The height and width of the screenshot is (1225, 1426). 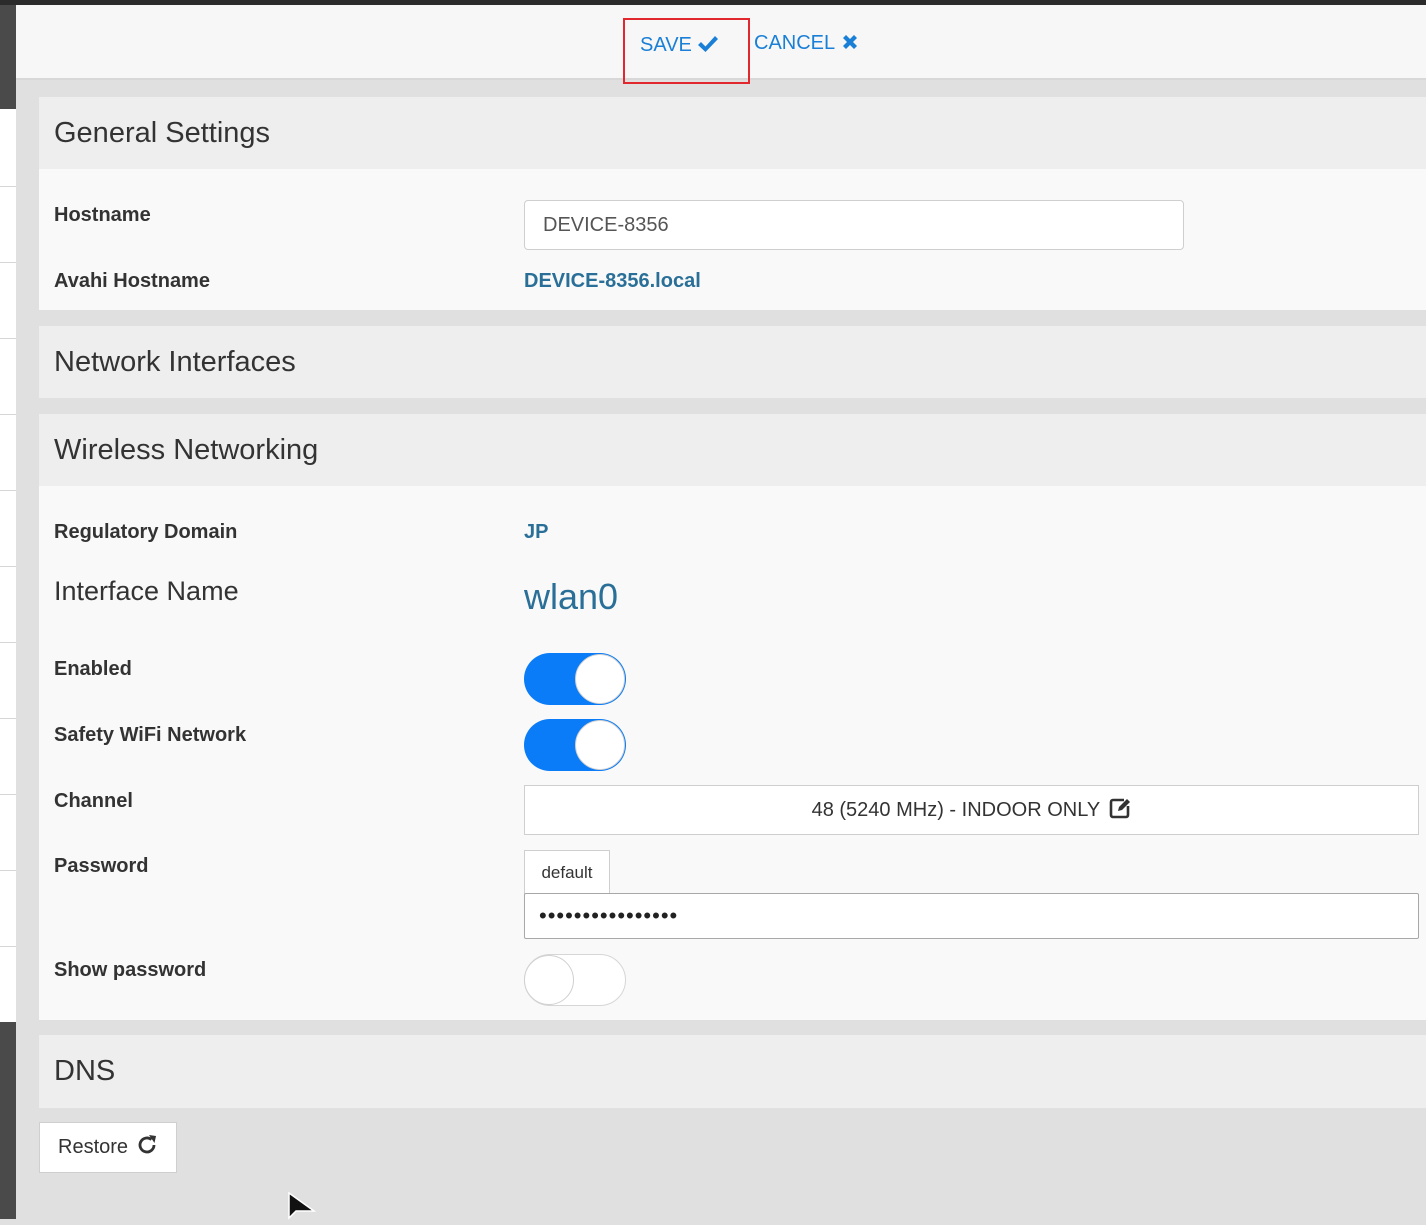 I want to click on x-icon, so click(x=850, y=45).